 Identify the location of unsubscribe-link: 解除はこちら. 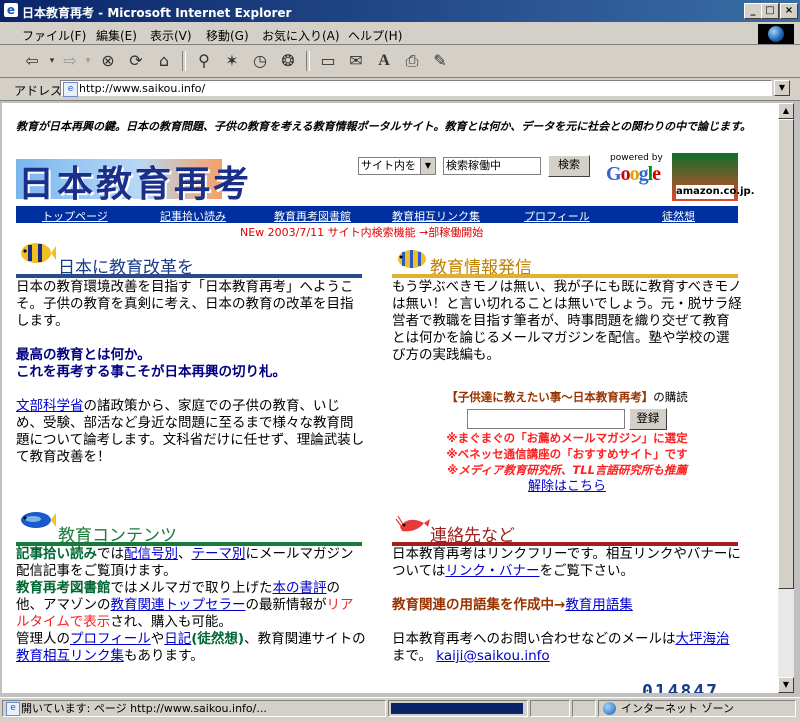
(567, 486).